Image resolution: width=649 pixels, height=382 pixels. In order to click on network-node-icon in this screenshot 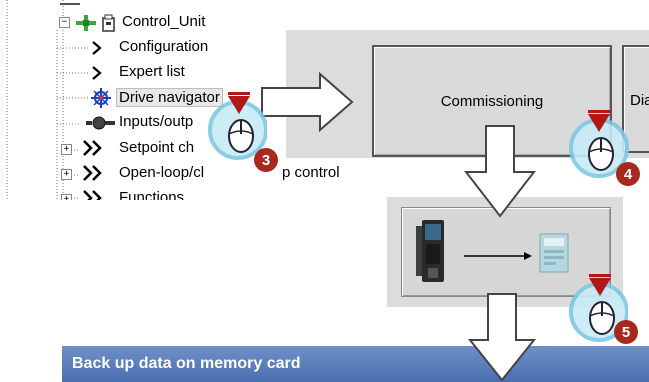, I will do `click(86, 23)`.